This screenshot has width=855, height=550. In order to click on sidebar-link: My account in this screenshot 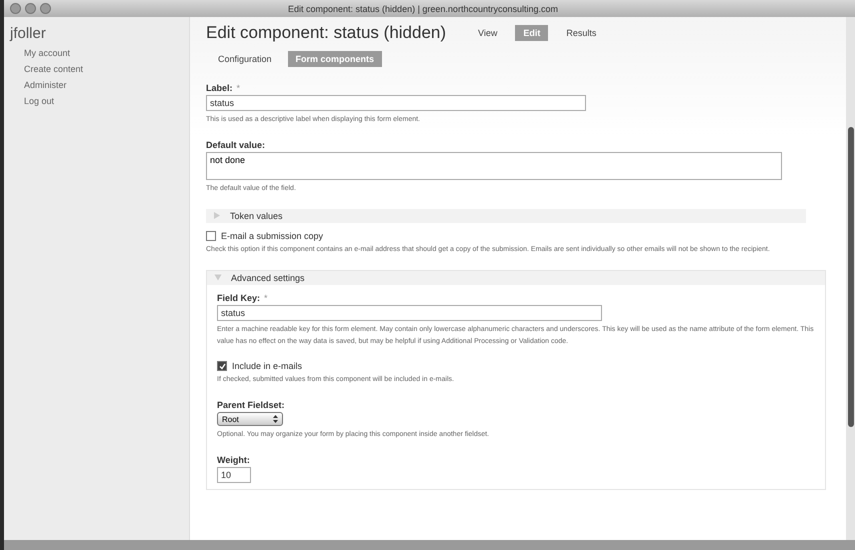, I will do `click(96, 53)`.